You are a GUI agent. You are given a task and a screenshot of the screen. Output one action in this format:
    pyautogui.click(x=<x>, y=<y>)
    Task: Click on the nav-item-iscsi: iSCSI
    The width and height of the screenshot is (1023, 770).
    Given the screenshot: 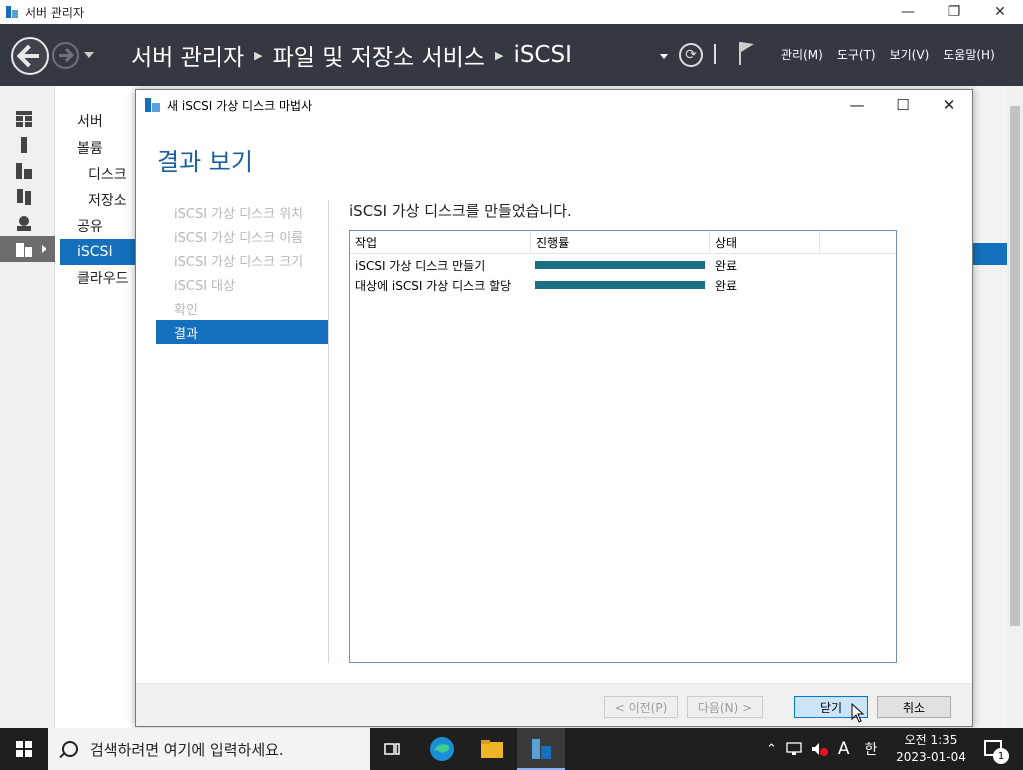 What is the action you would take?
    pyautogui.click(x=99, y=252)
    